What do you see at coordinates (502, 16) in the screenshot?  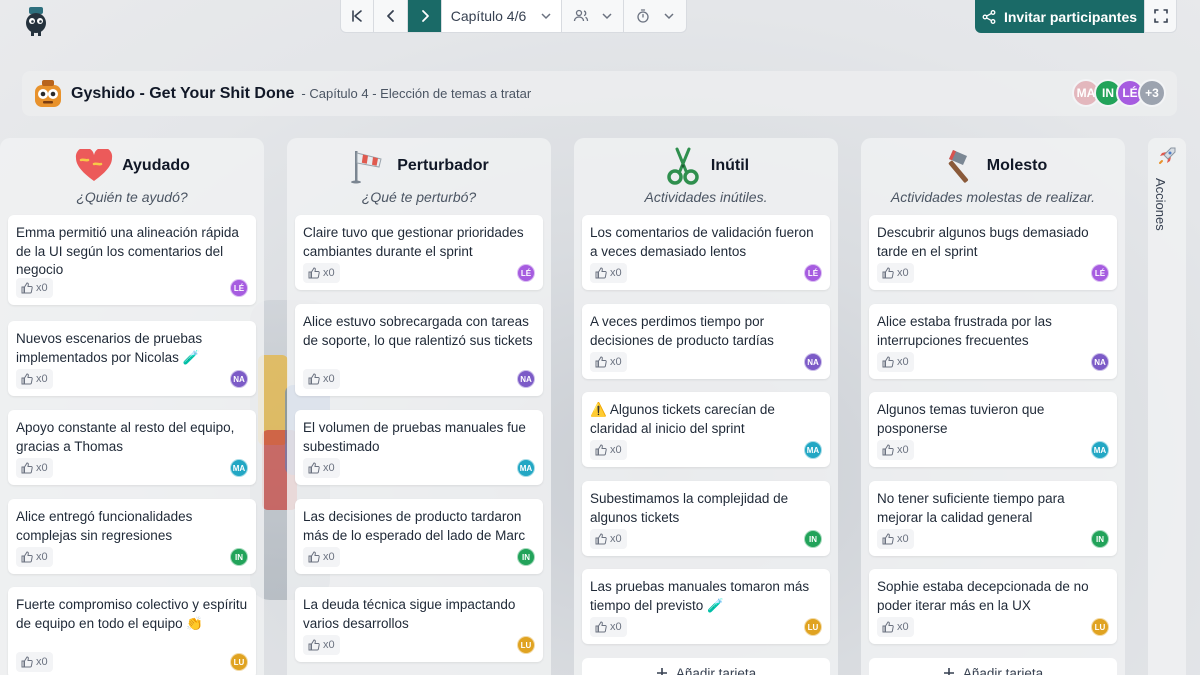 I see `chapter-select: Capítulo 4/6` at bounding box center [502, 16].